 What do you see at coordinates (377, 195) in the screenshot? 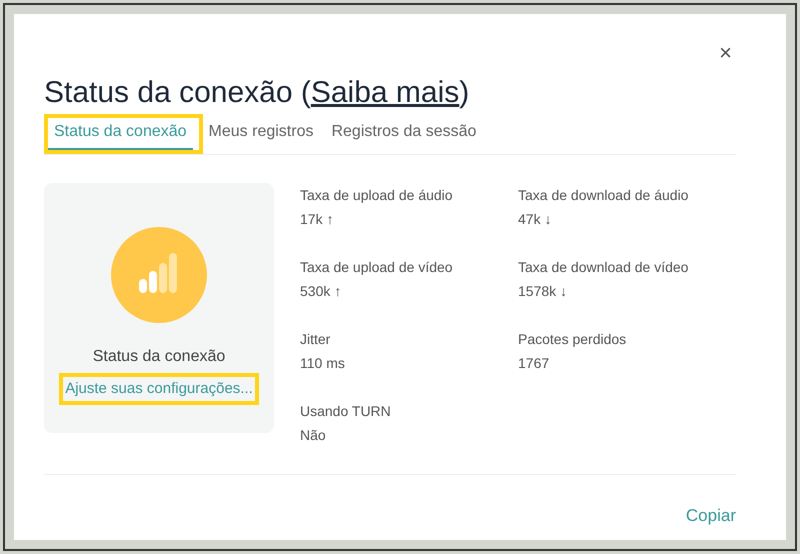
I see `stat-label: Taxa de upload de áudio` at bounding box center [377, 195].